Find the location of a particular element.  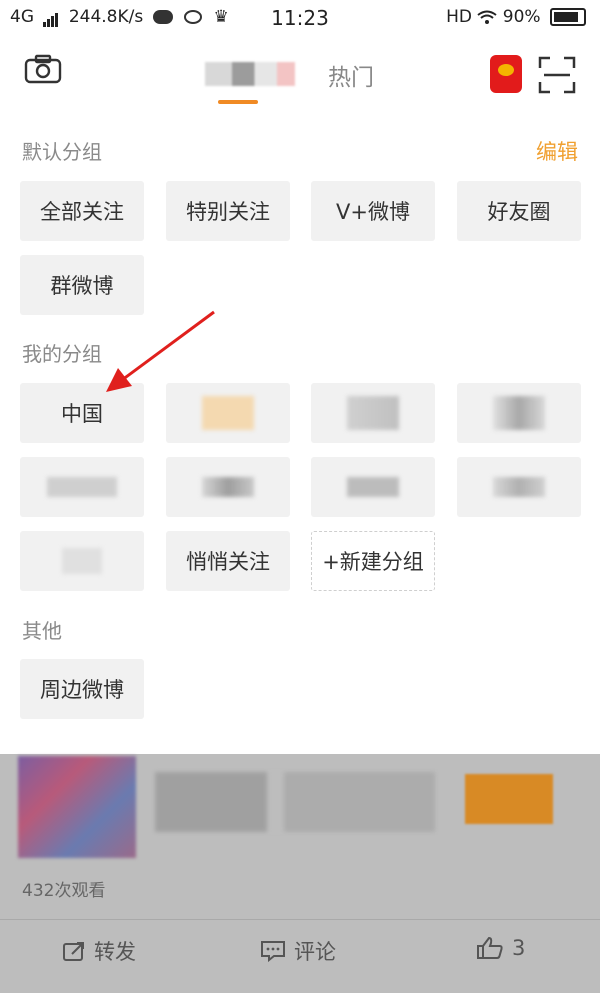

camera-icon is located at coordinates (43, 69).